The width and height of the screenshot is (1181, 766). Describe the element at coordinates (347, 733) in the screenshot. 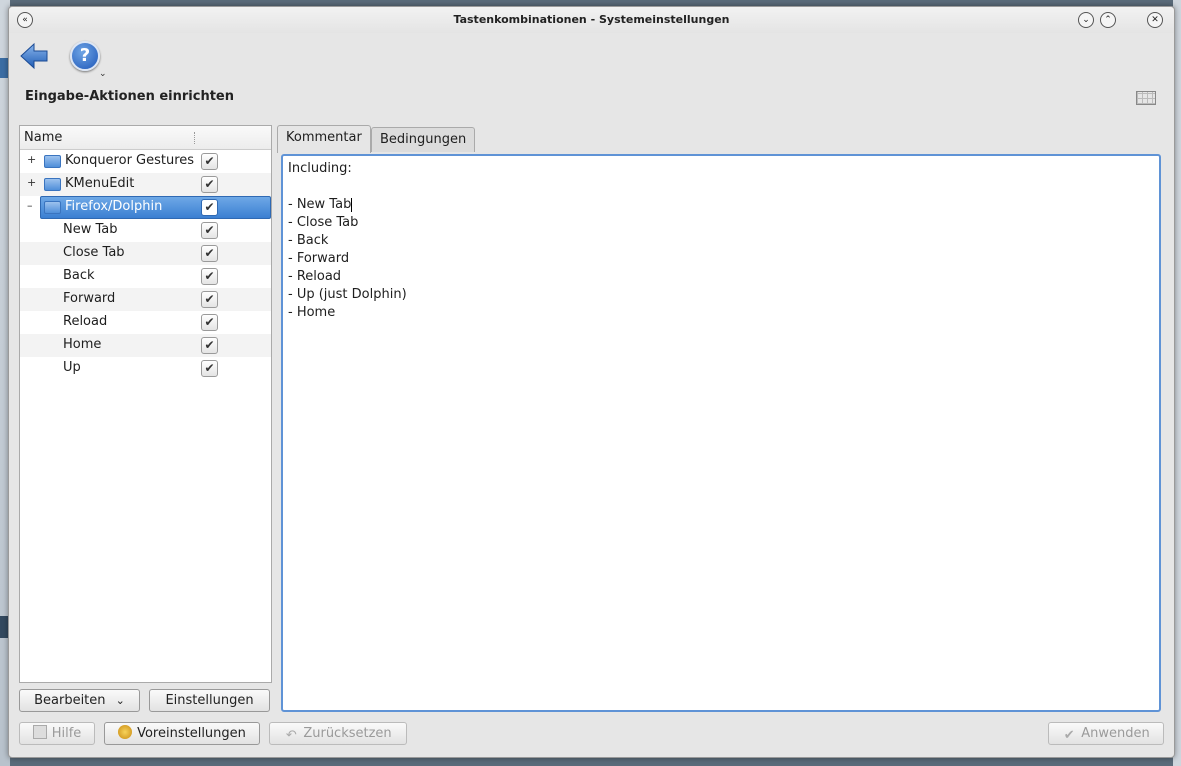

I see `reset-button-label: Zurücksetzen` at that location.